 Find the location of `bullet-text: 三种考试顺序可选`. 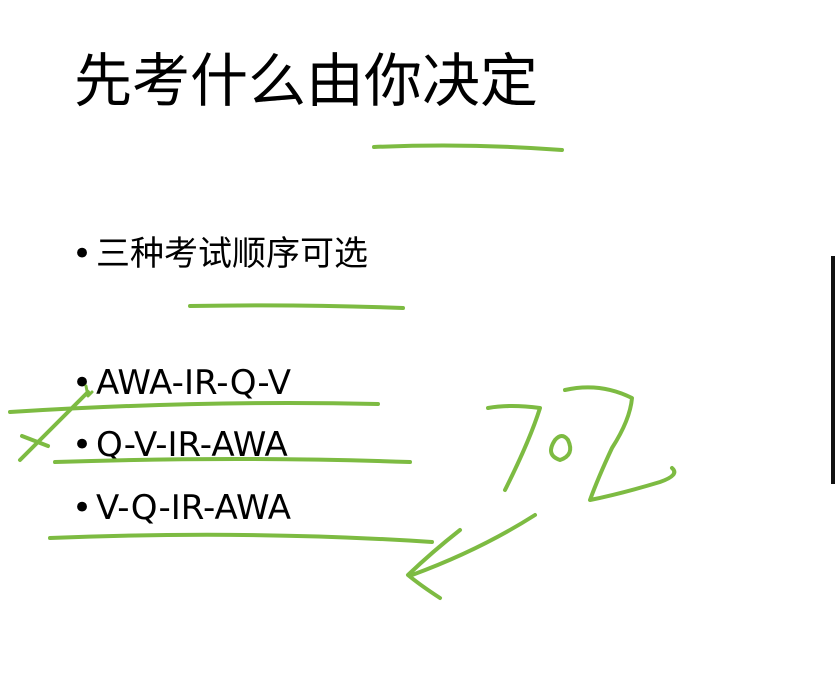

bullet-text: 三种考试顺序可选 is located at coordinates (232, 254).